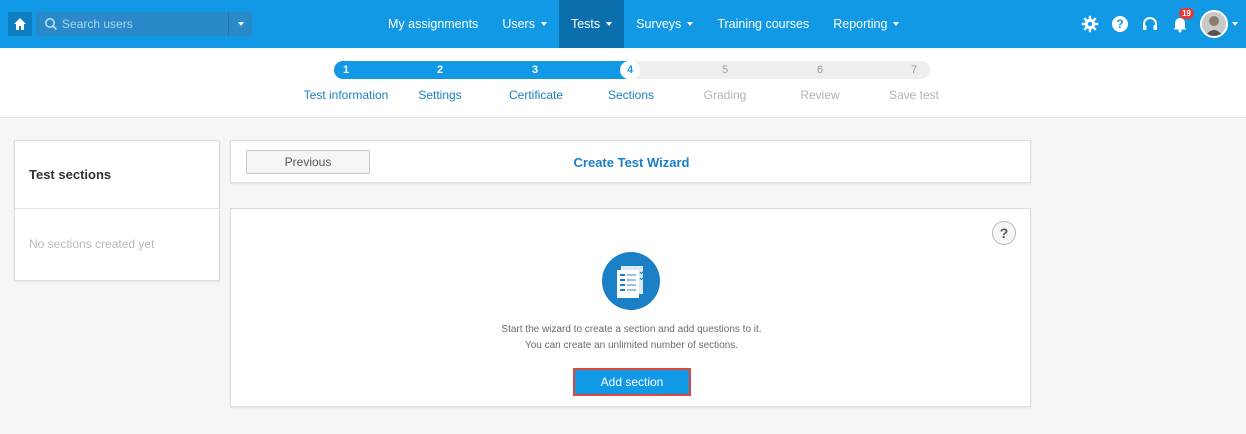  What do you see at coordinates (439, 95) in the screenshot?
I see `step-2-label: Settings` at bounding box center [439, 95].